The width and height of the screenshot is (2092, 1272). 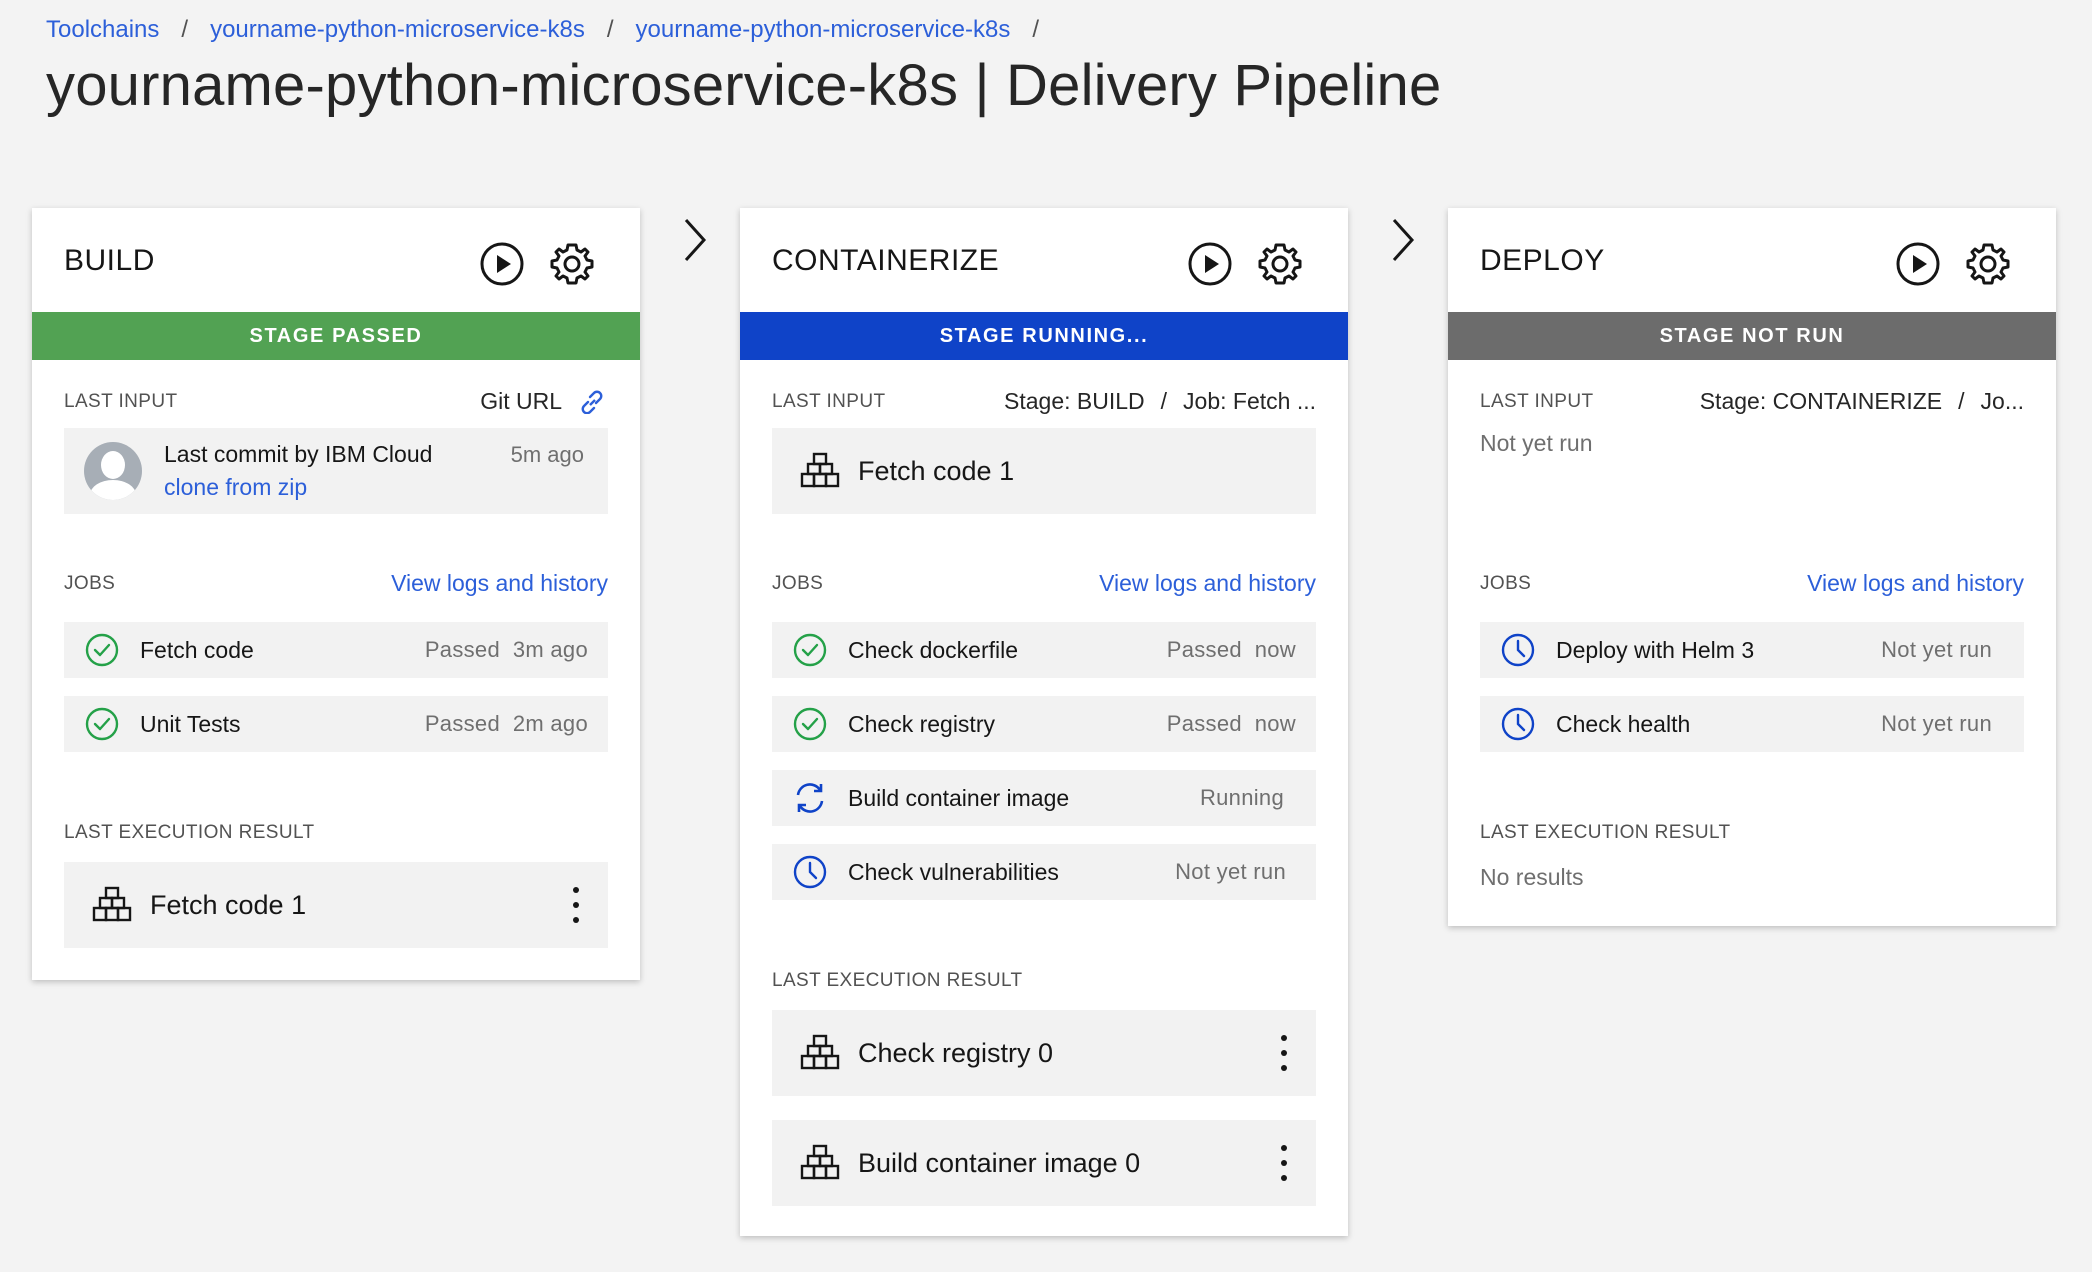 I want to click on input-not-yet-run: Not yet run, so click(x=1536, y=443).